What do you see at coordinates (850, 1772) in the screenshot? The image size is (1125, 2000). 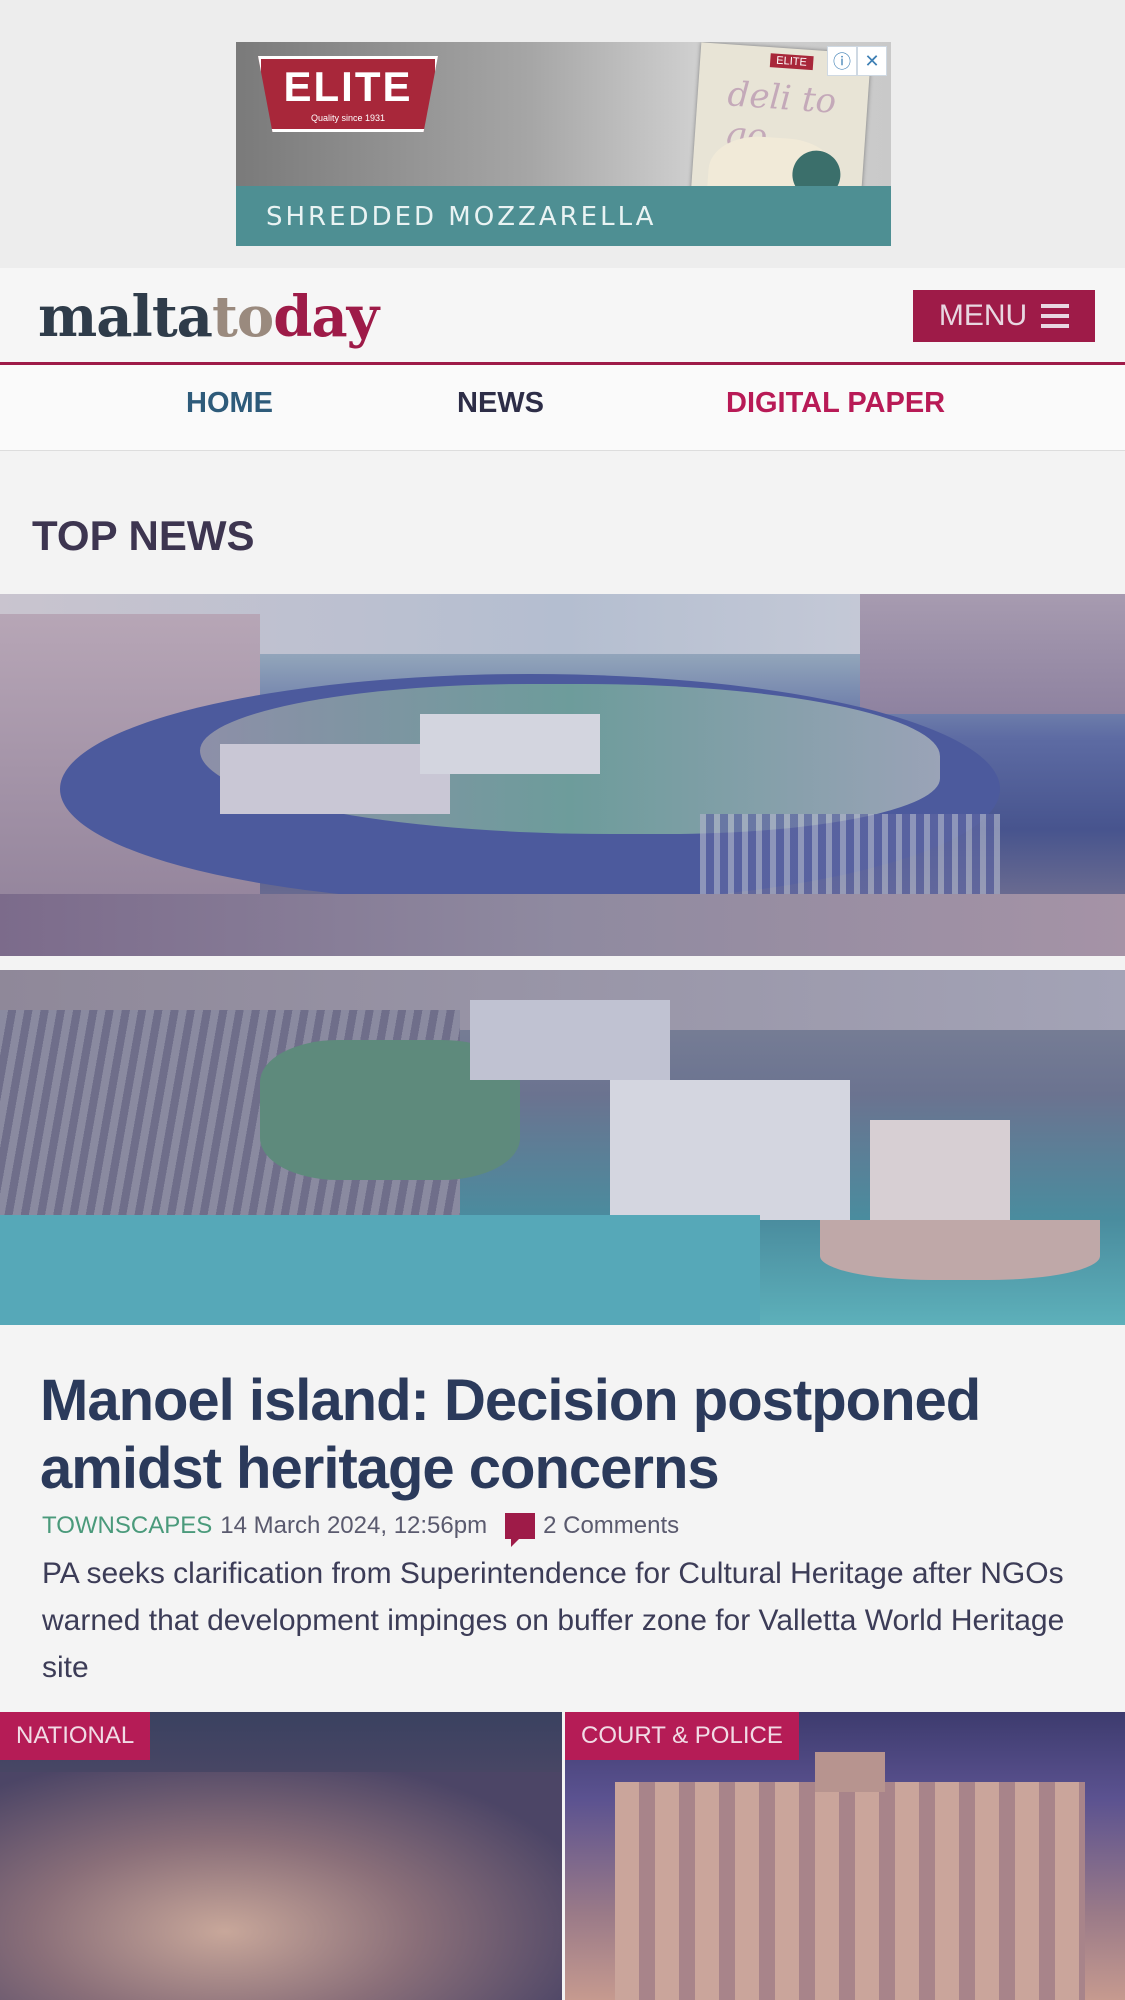 I see `palace-tower` at bounding box center [850, 1772].